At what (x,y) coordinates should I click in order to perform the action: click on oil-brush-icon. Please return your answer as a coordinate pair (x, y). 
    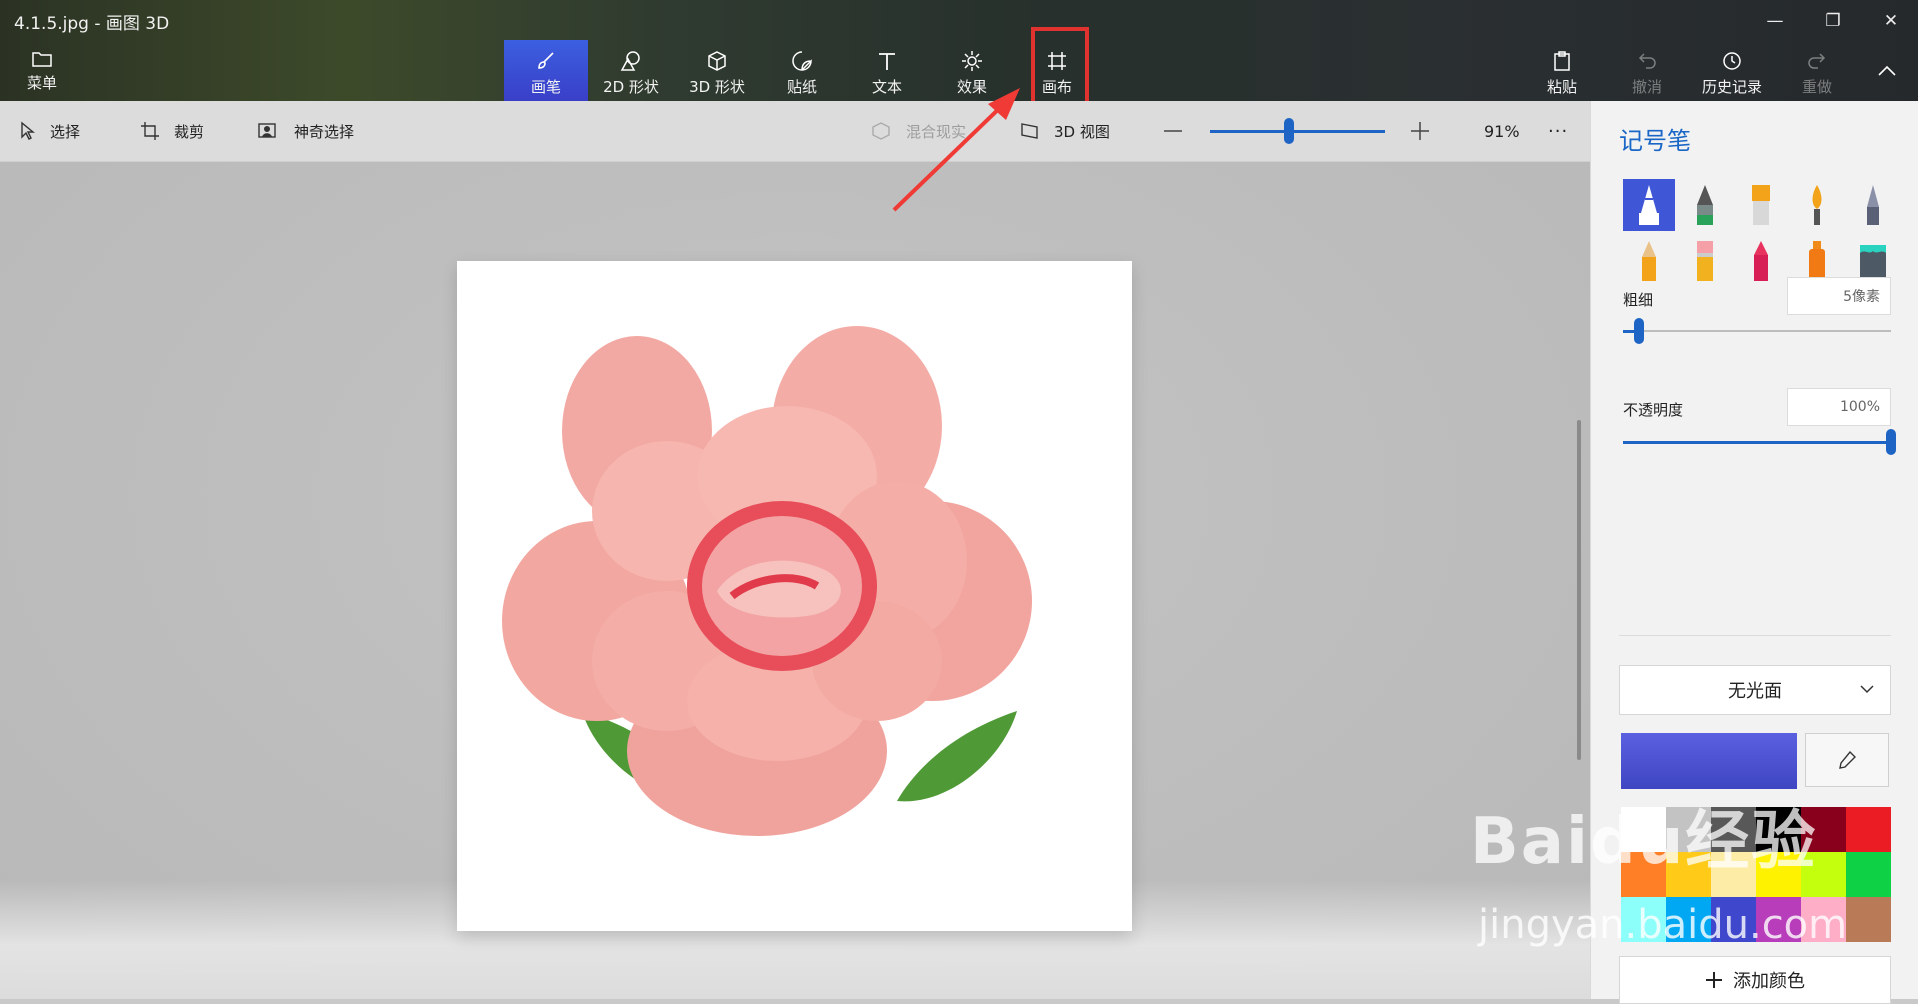
    Looking at the image, I should click on (1761, 205).